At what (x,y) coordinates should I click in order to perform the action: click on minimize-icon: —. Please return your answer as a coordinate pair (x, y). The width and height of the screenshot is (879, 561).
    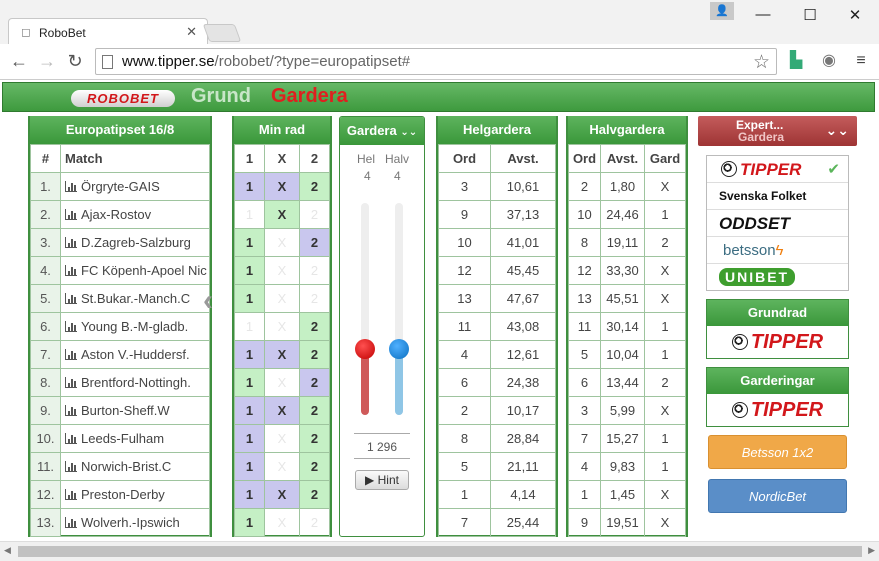
    Looking at the image, I should click on (763, 14).